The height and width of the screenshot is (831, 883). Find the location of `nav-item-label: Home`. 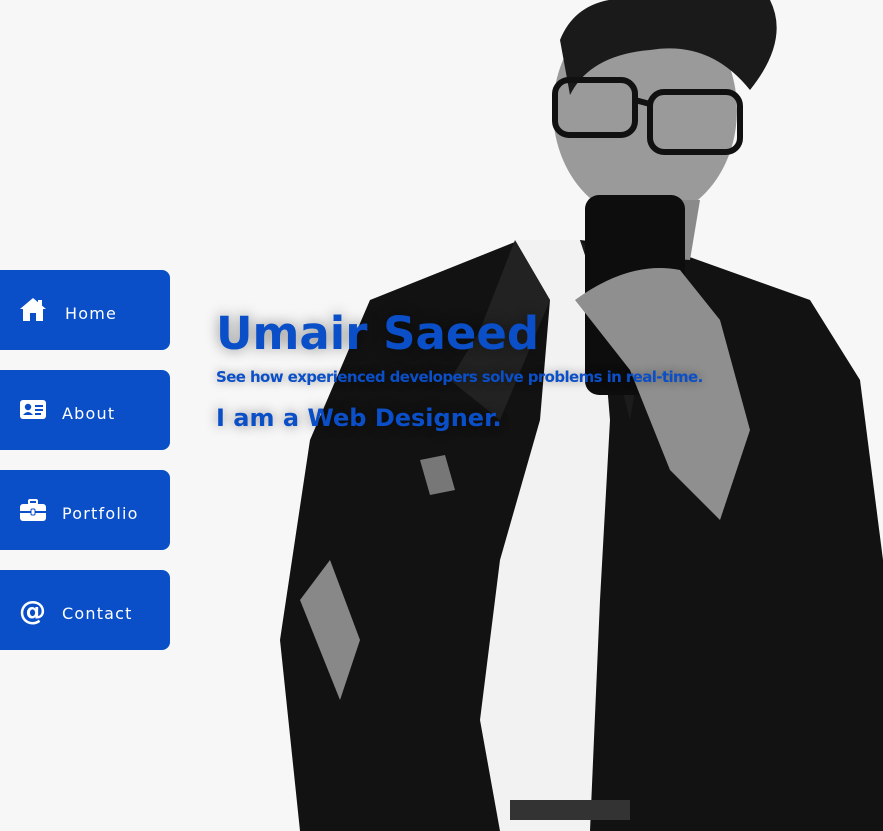

nav-item-label: Home is located at coordinates (91, 313).